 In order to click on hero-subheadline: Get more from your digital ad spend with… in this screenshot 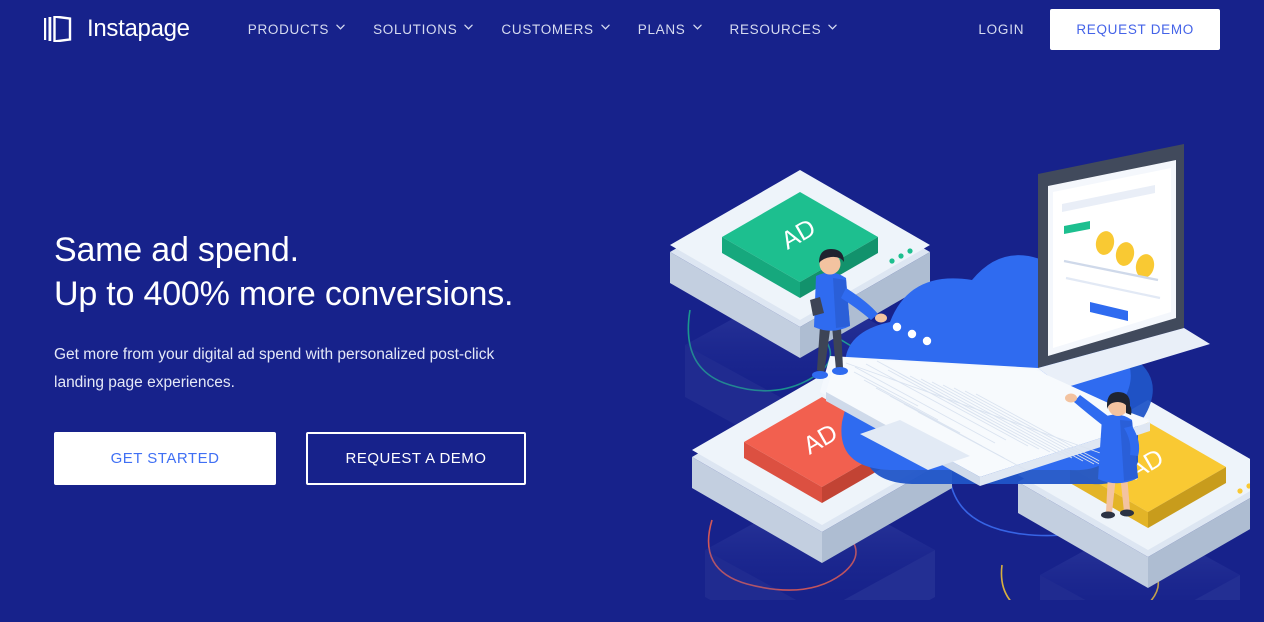, I will do `click(274, 368)`.